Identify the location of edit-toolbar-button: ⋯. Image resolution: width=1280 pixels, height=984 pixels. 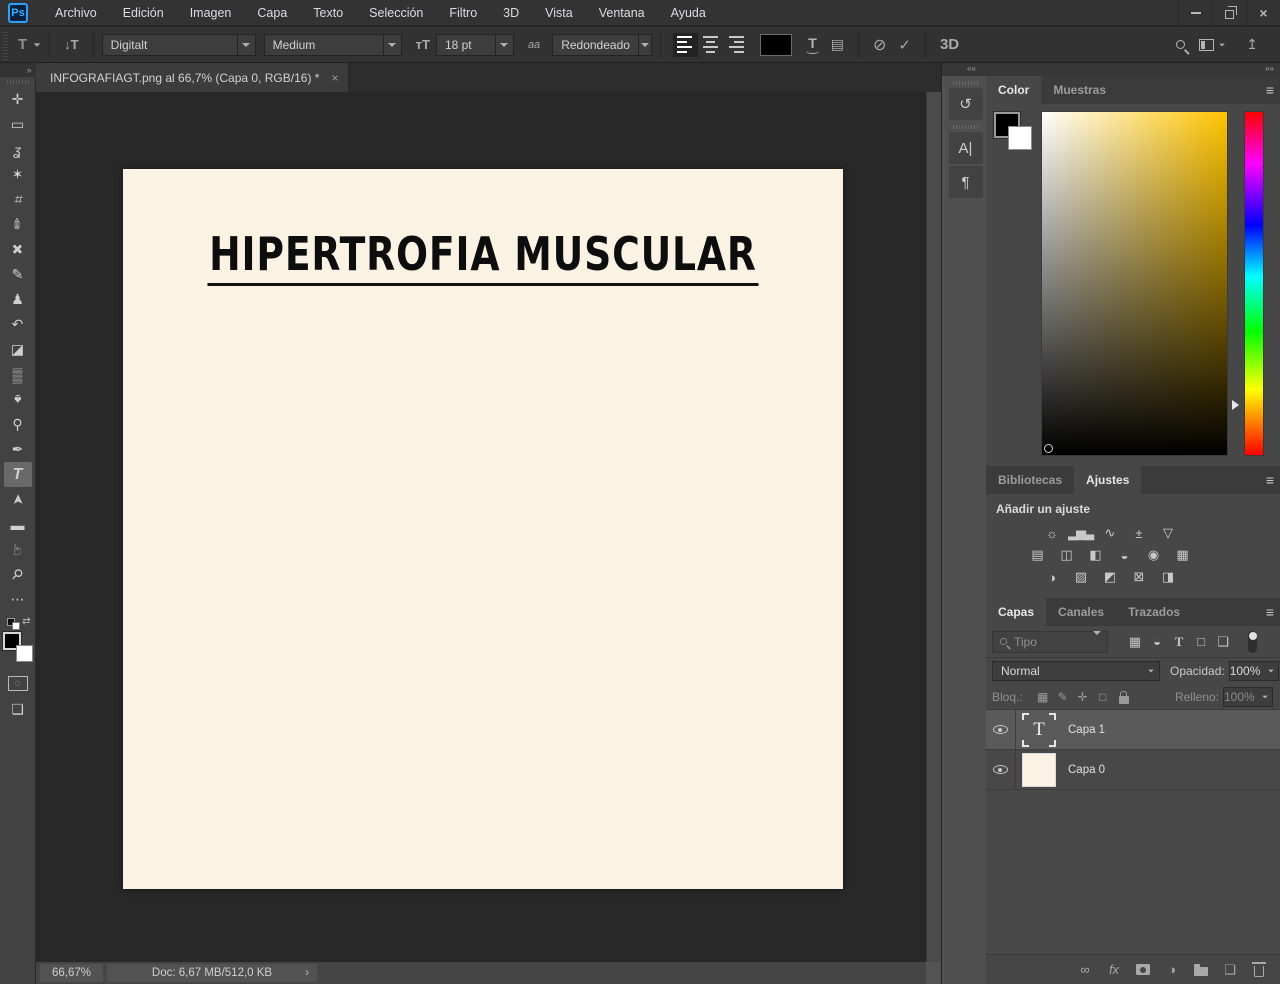
(18, 599).